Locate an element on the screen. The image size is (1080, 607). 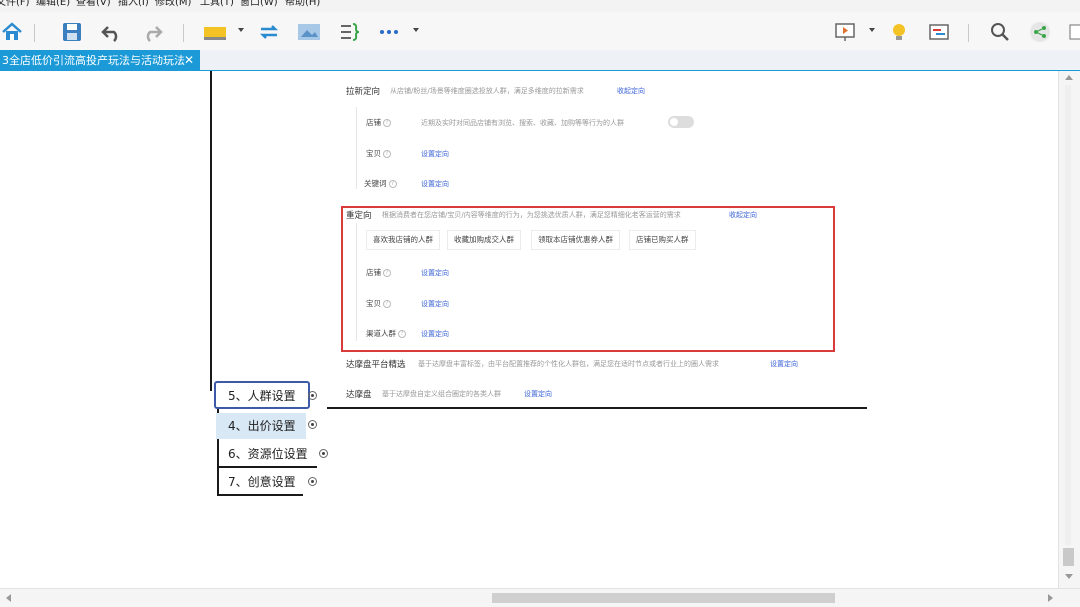
save-icon is located at coordinates (72, 32).